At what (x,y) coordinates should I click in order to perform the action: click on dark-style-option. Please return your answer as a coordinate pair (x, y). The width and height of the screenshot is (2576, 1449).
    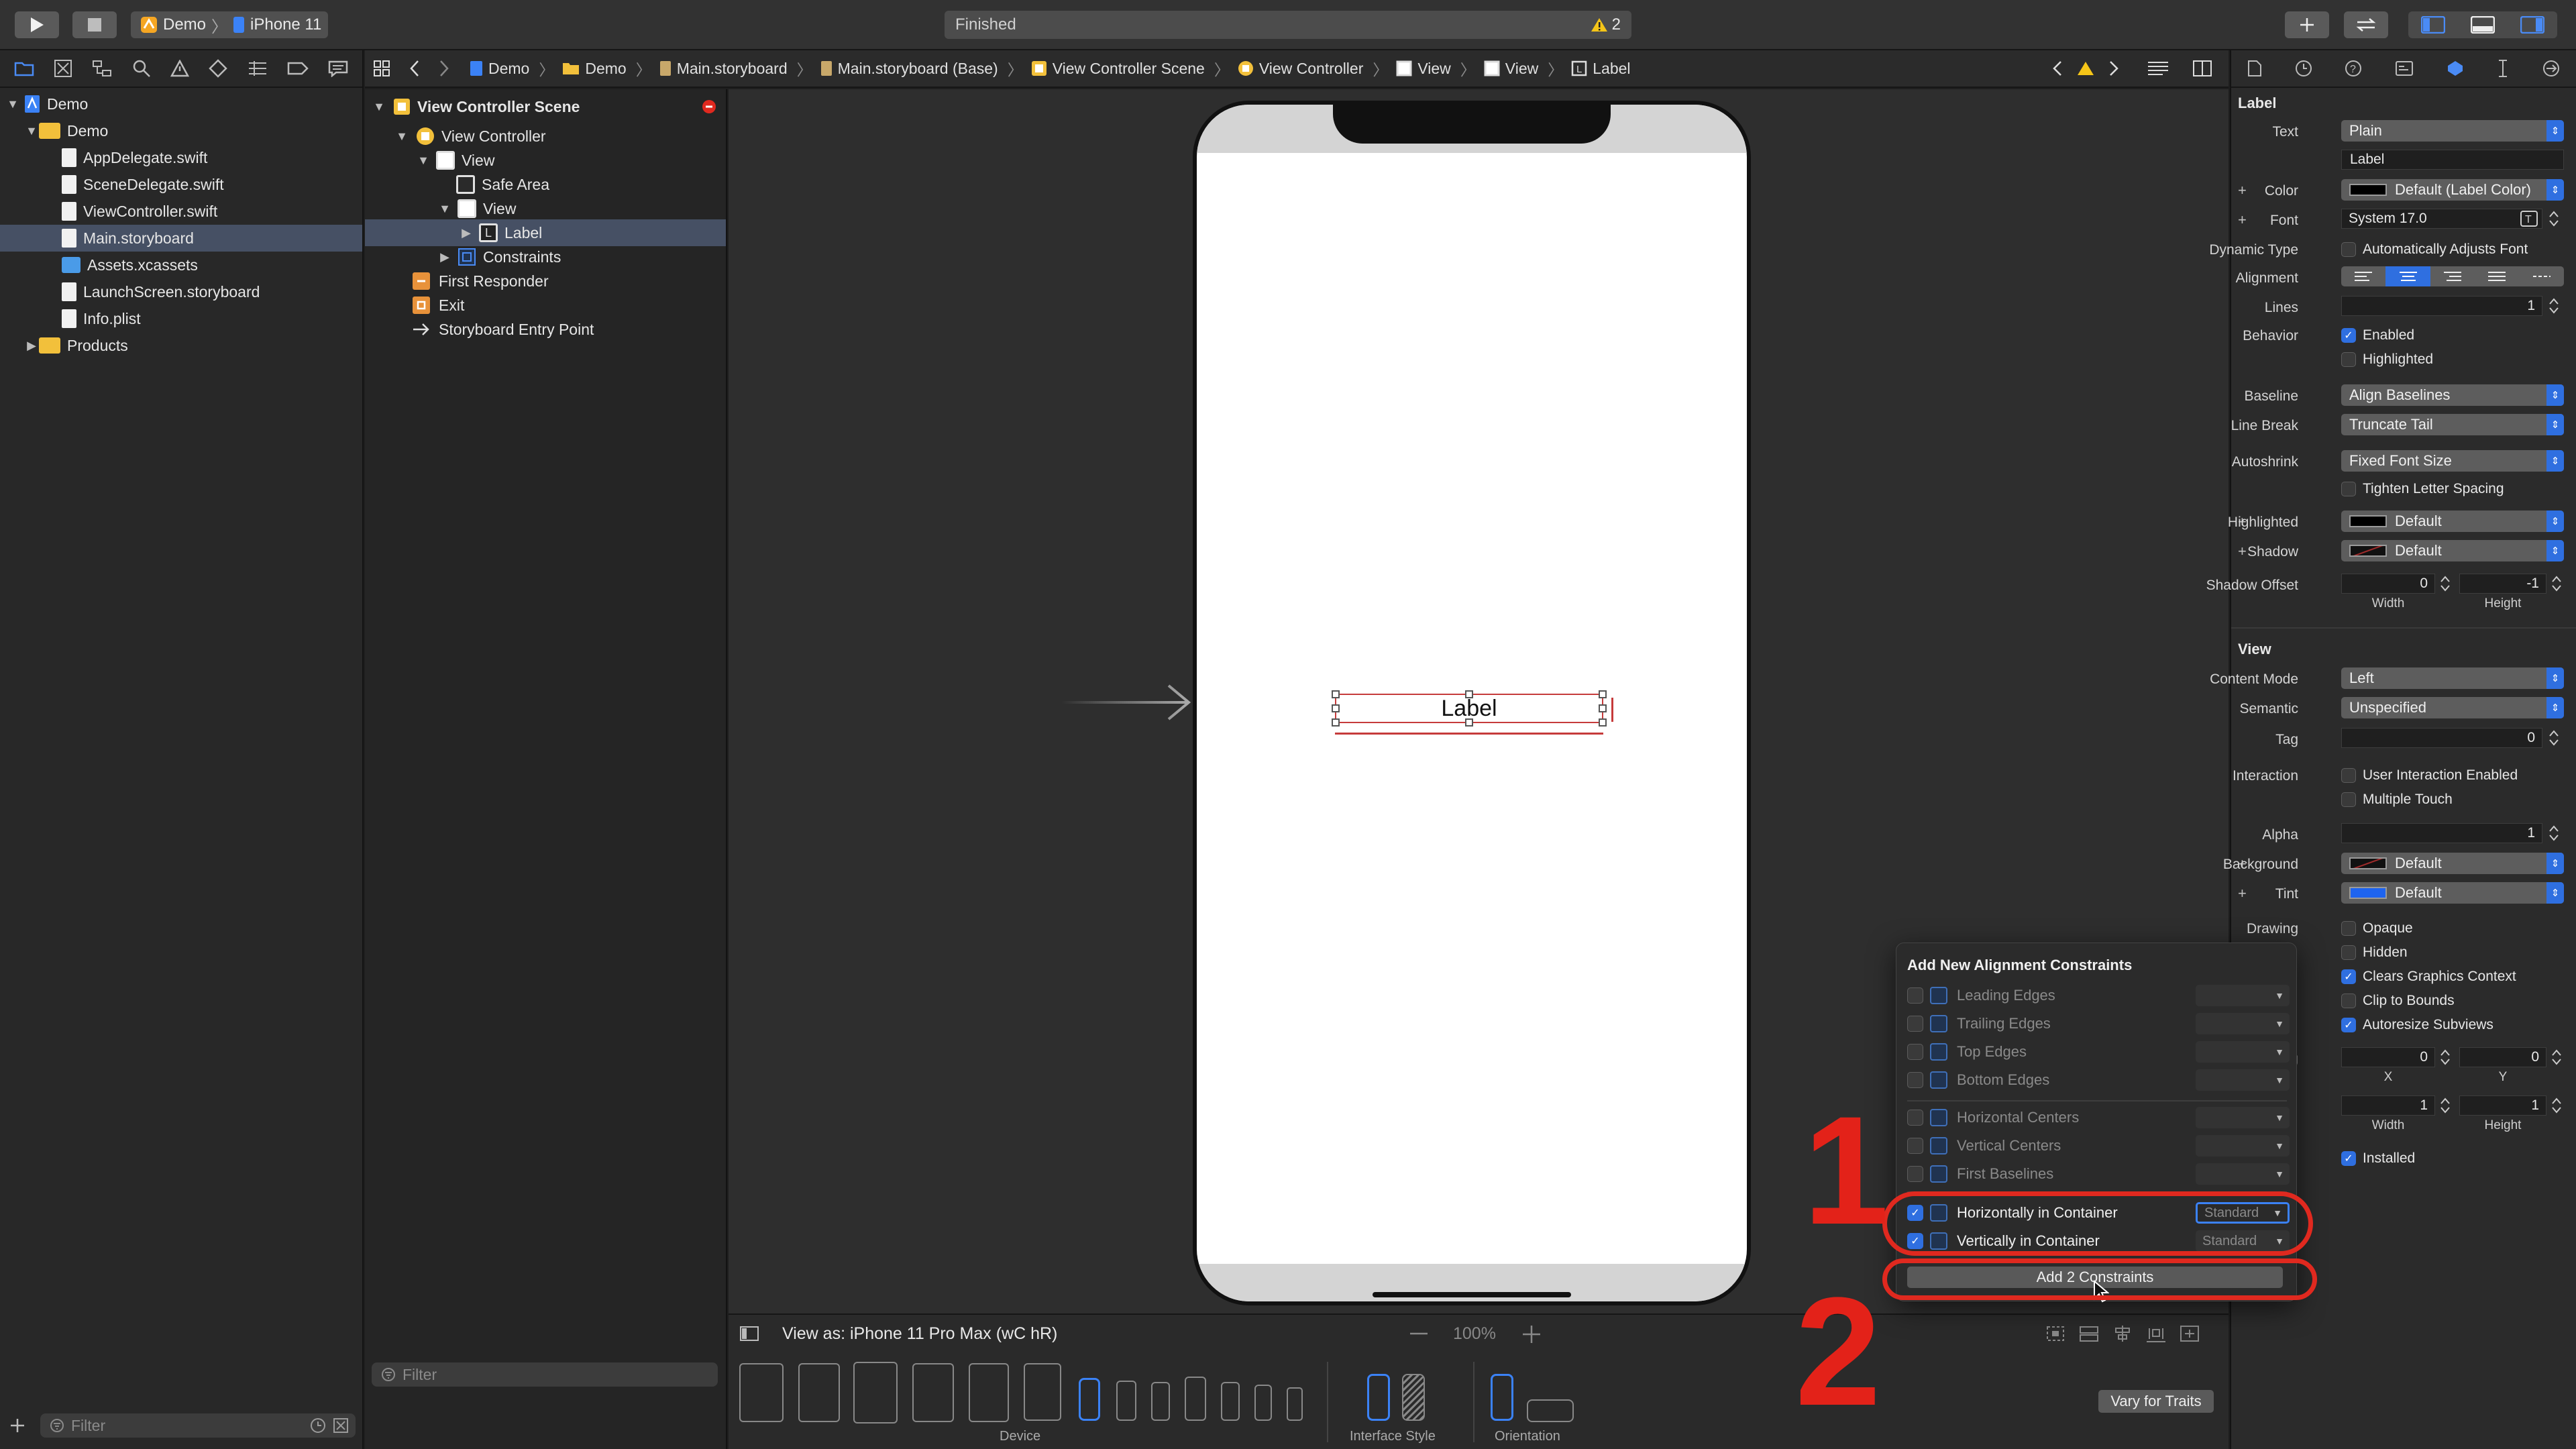
    Looking at the image, I should click on (1413, 1397).